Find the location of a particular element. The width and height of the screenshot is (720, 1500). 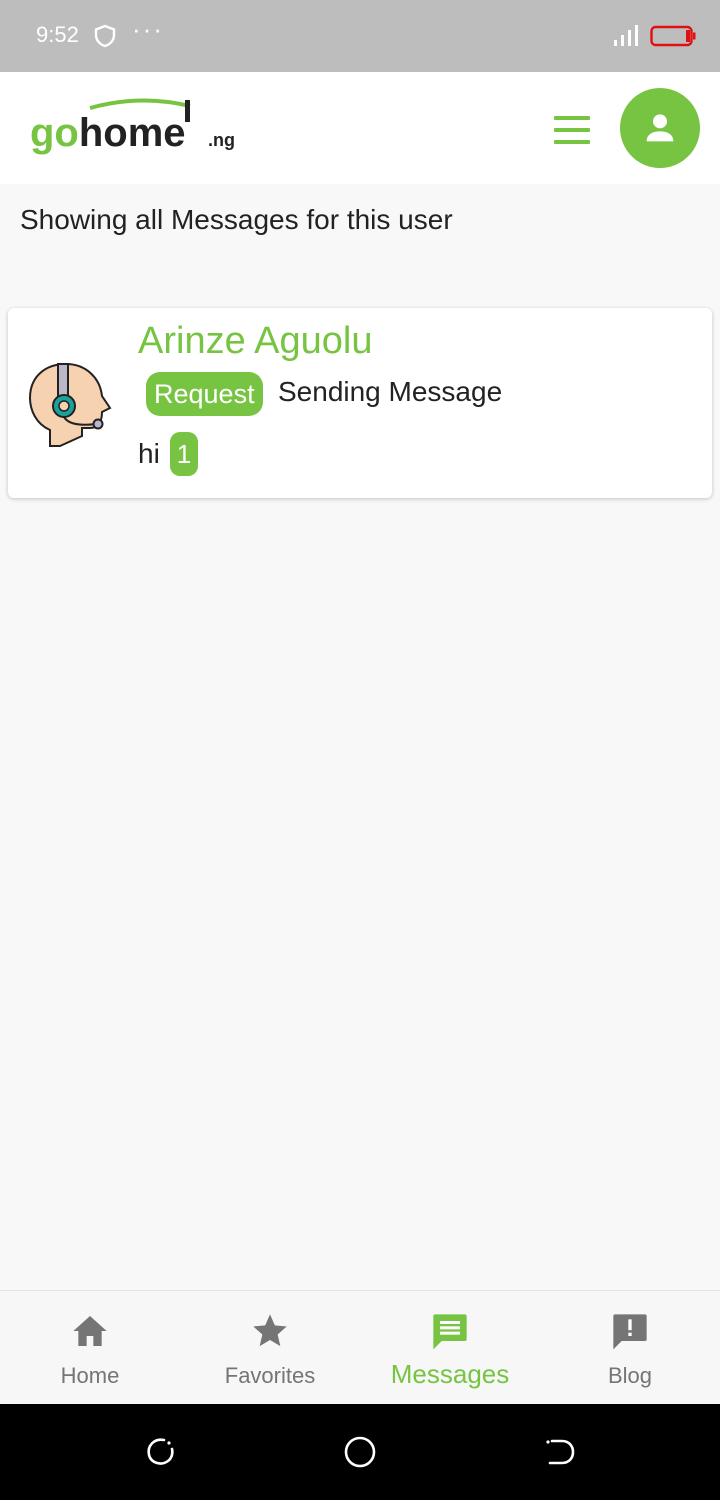

back-icon is located at coordinates (560, 1452).